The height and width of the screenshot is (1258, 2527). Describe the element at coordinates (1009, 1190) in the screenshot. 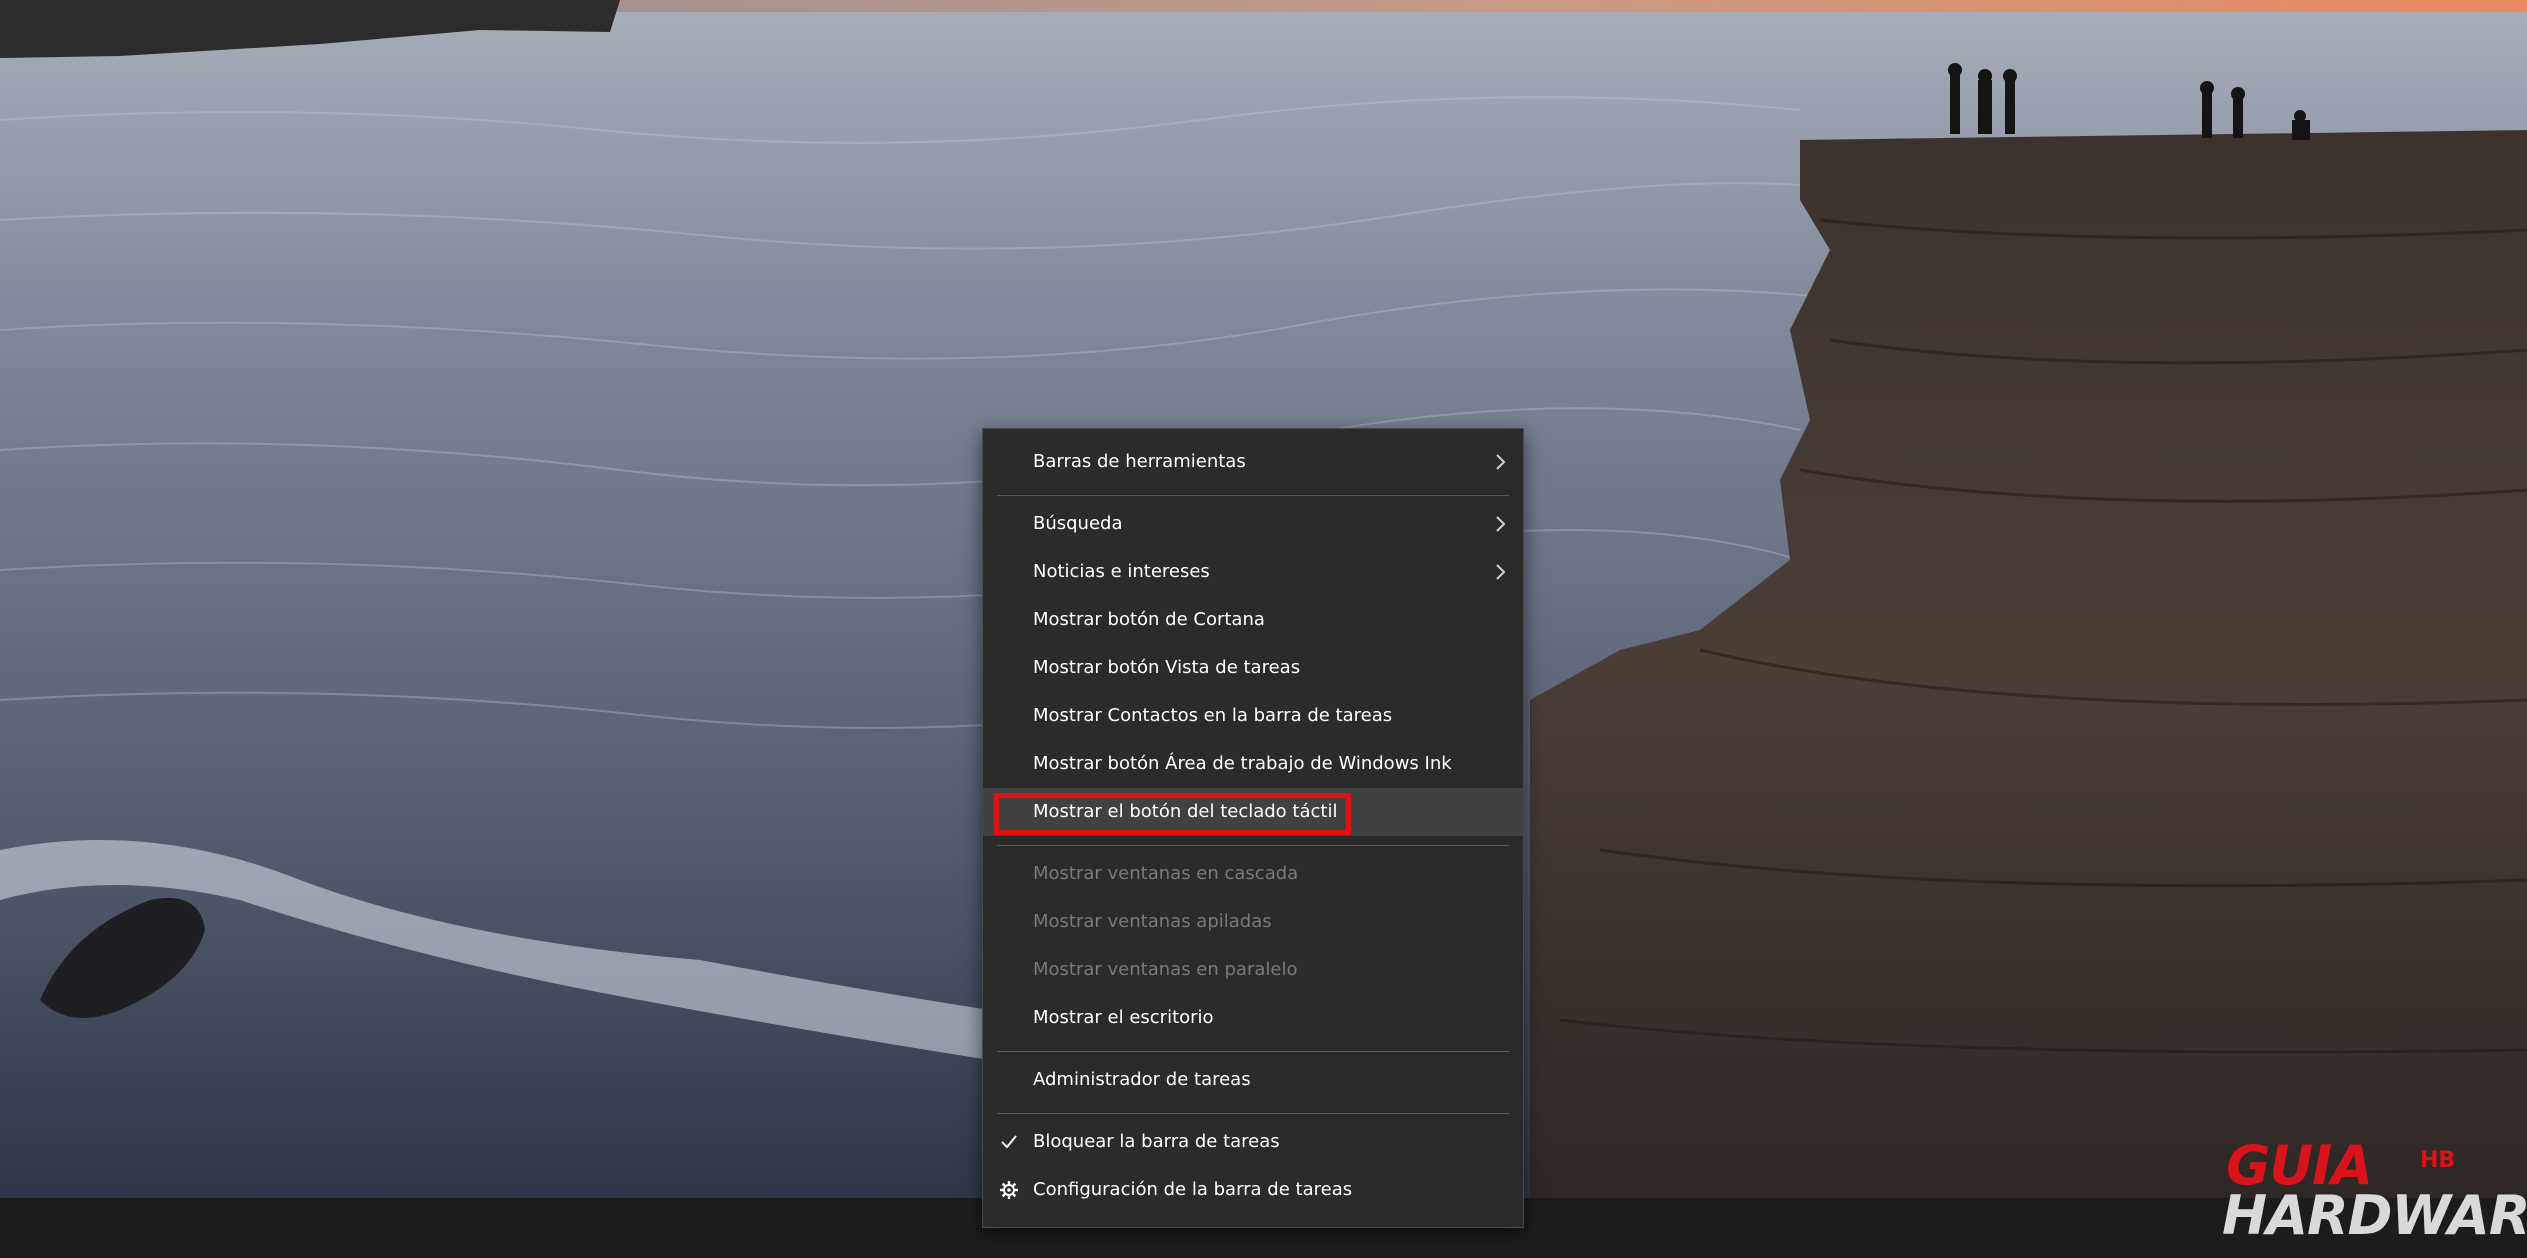

I see `gear-icon` at that location.